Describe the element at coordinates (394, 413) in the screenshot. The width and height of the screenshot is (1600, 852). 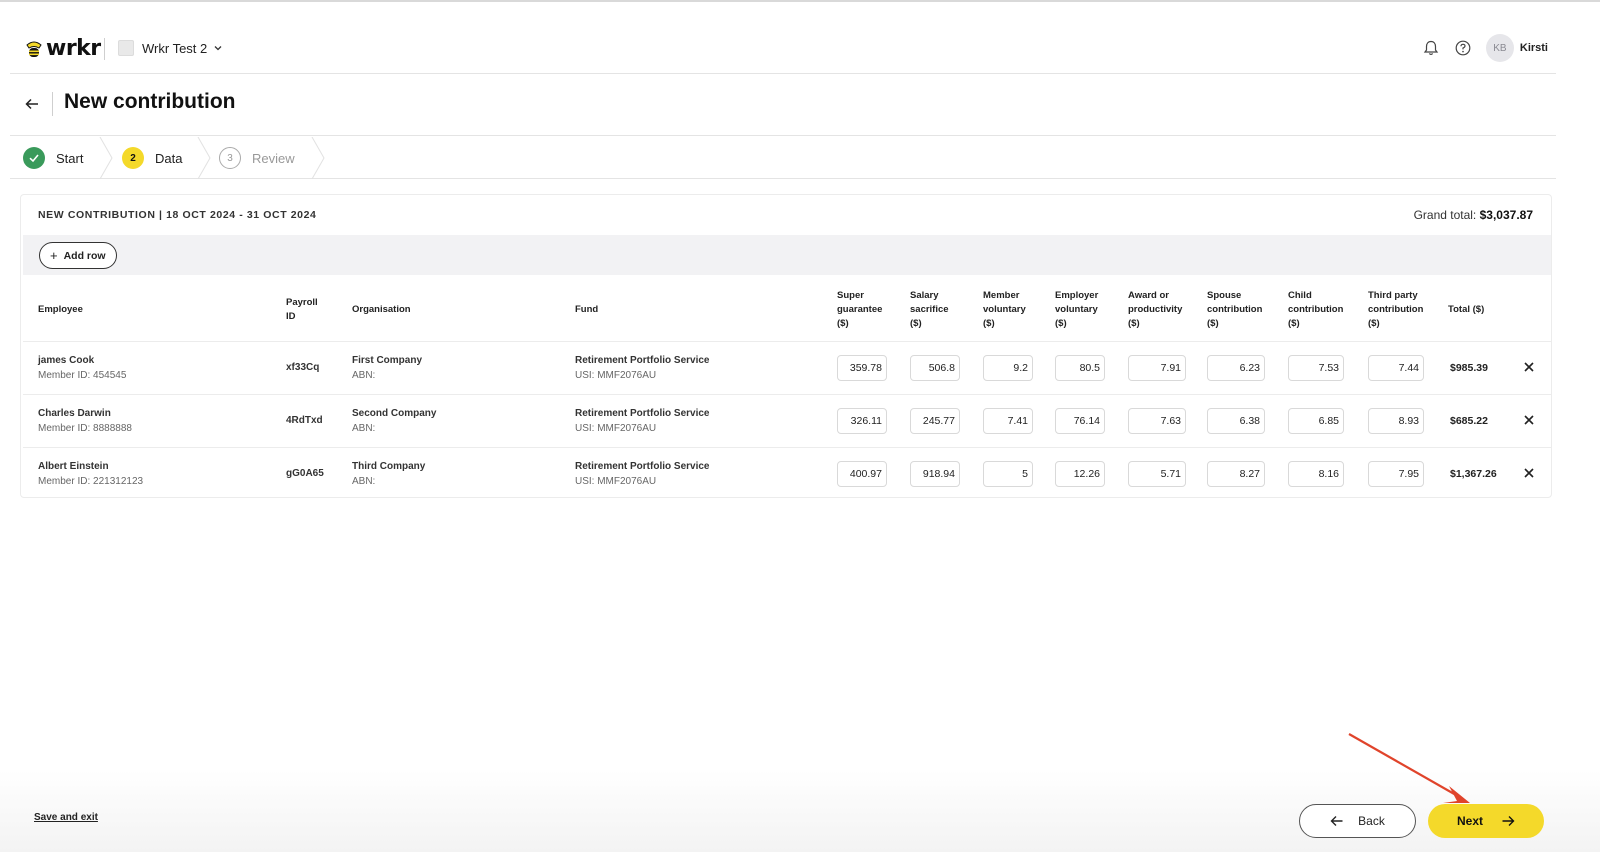
I see `organisation-name: Second Company` at that location.